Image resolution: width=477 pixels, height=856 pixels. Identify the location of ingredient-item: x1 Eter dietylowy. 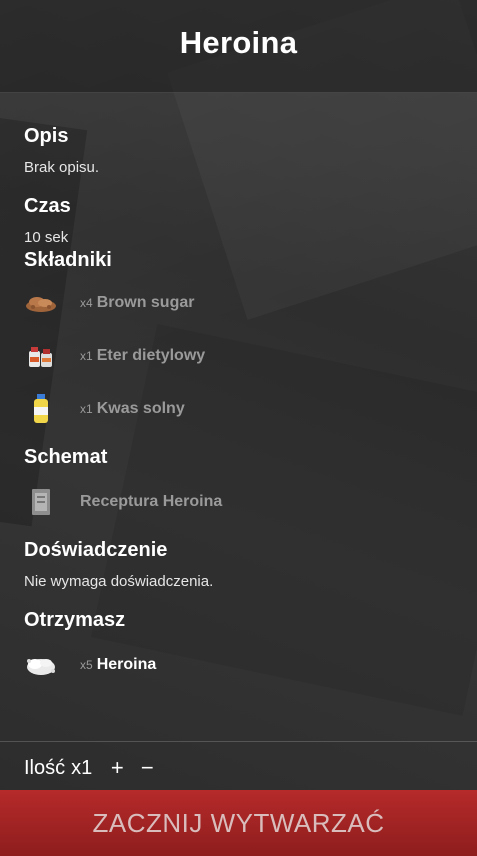
(244, 355).